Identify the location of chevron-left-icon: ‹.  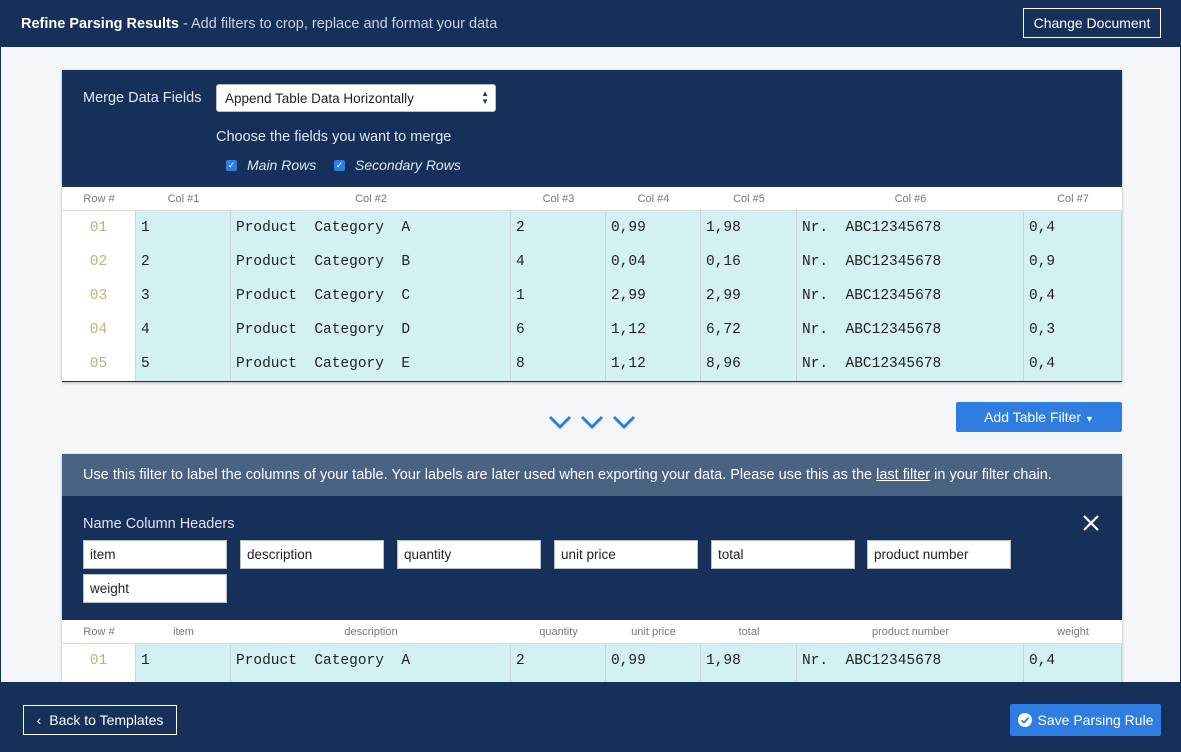
(39, 720).